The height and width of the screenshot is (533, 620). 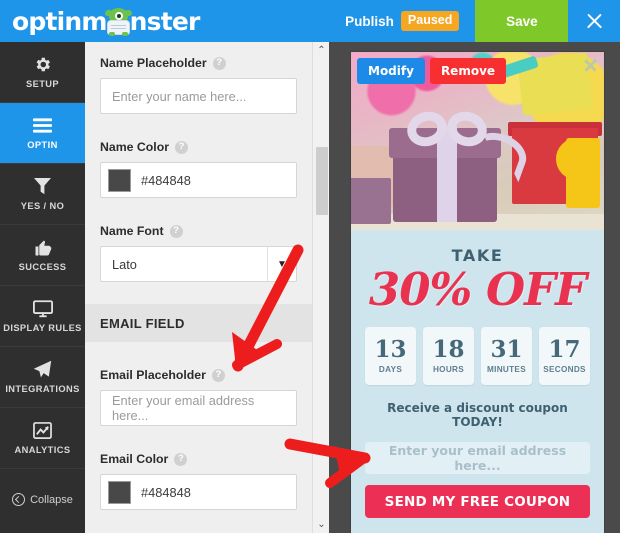 I want to click on sidebar-item-setup: SETUP, so click(x=42, y=72).